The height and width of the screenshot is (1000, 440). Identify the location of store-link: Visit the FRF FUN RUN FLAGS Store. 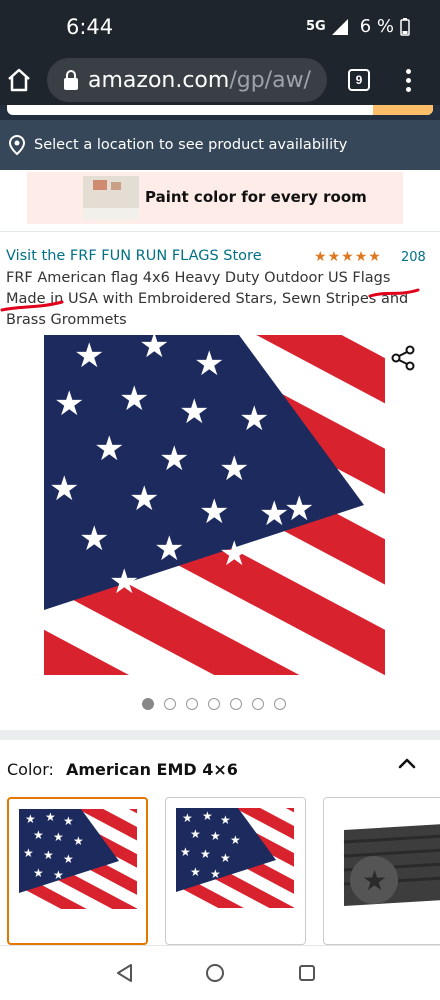
(134, 256).